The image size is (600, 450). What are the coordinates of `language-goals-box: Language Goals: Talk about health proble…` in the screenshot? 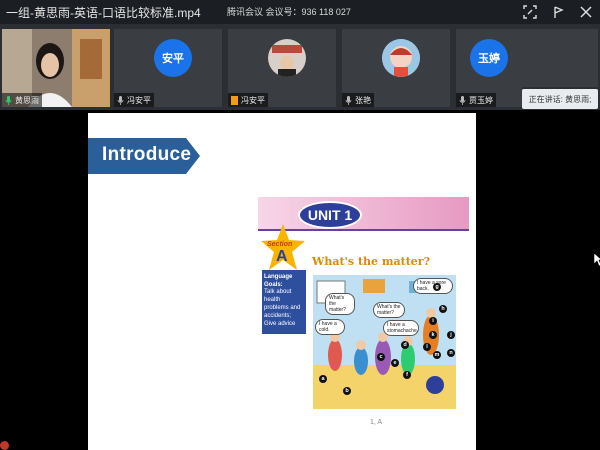 It's located at (284, 302).